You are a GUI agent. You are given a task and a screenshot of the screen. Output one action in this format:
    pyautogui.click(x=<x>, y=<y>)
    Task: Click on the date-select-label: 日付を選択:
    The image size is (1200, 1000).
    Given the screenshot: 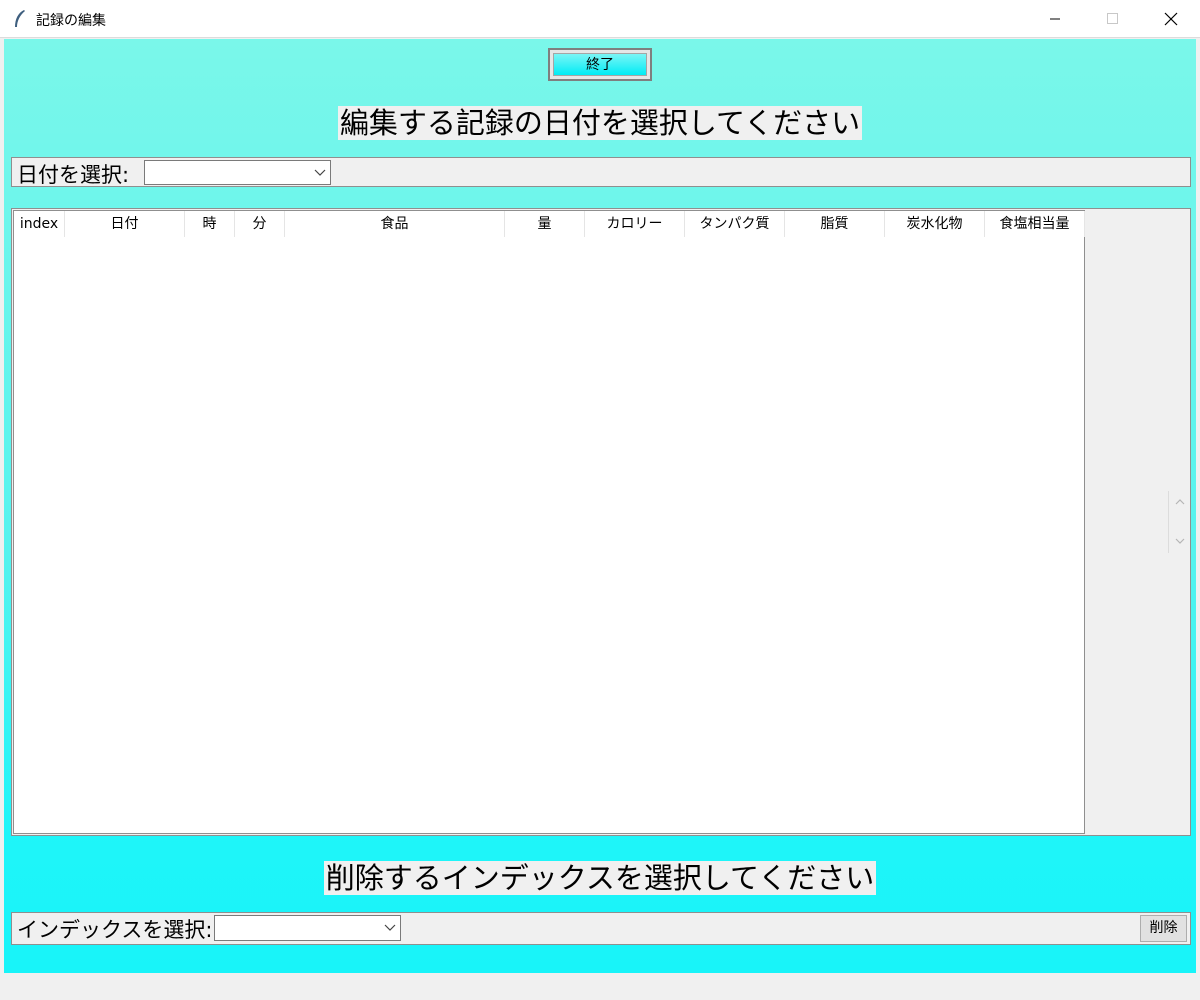 What is the action you would take?
    pyautogui.click(x=73, y=175)
    